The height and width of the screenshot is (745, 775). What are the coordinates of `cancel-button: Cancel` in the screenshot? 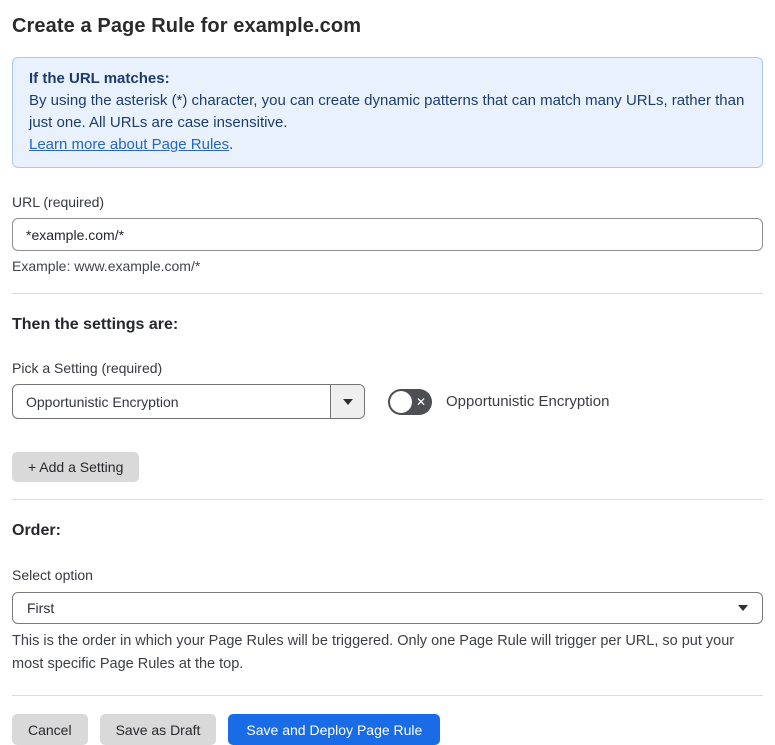 It's located at (50, 729).